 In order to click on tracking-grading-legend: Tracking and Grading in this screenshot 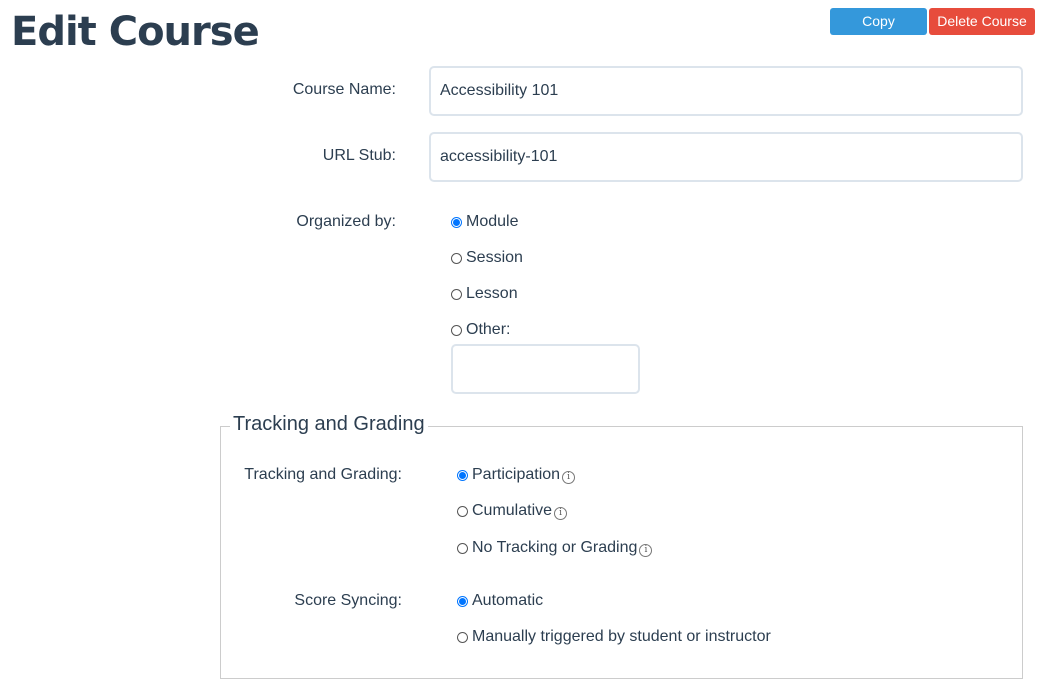, I will do `click(329, 424)`.